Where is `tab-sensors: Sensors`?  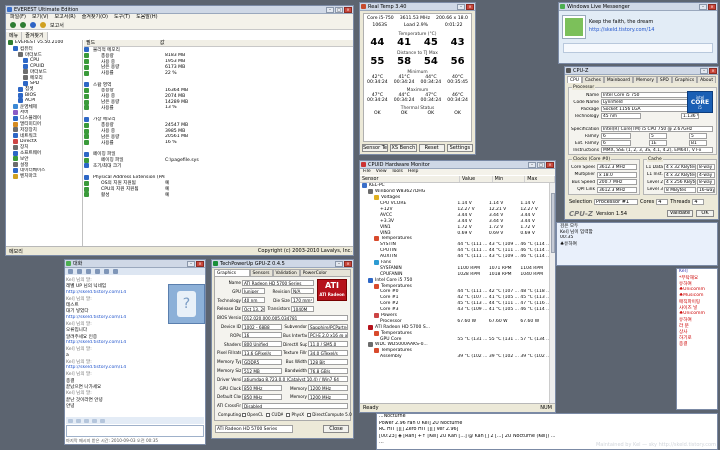
tab-sensors: Sensors is located at coordinates (261, 272).